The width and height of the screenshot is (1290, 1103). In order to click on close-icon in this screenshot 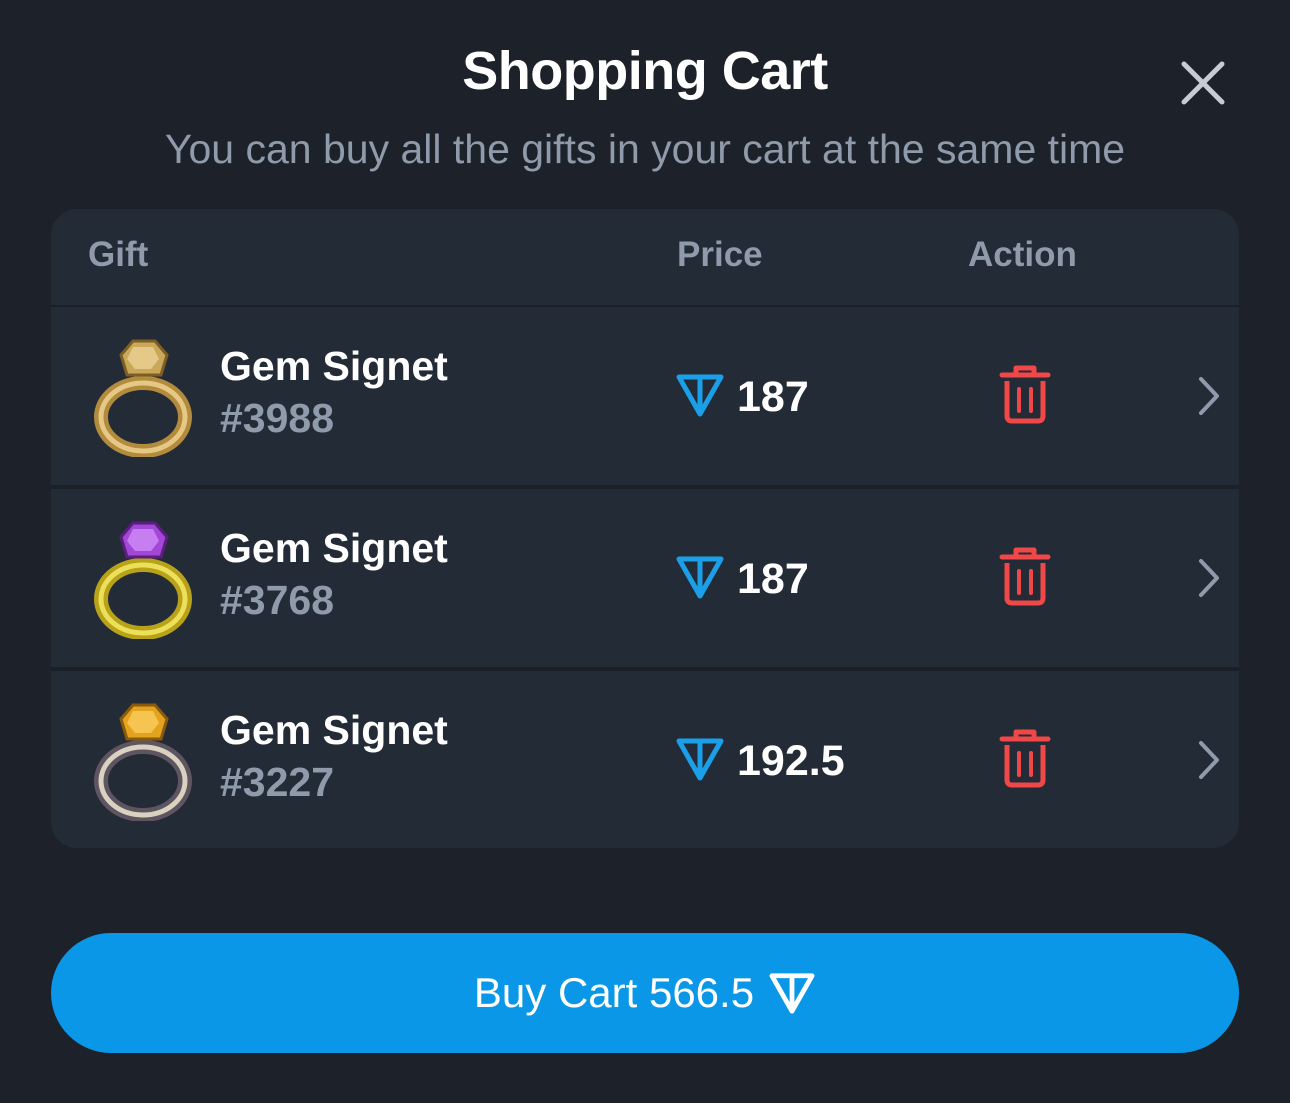, I will do `click(1203, 83)`.